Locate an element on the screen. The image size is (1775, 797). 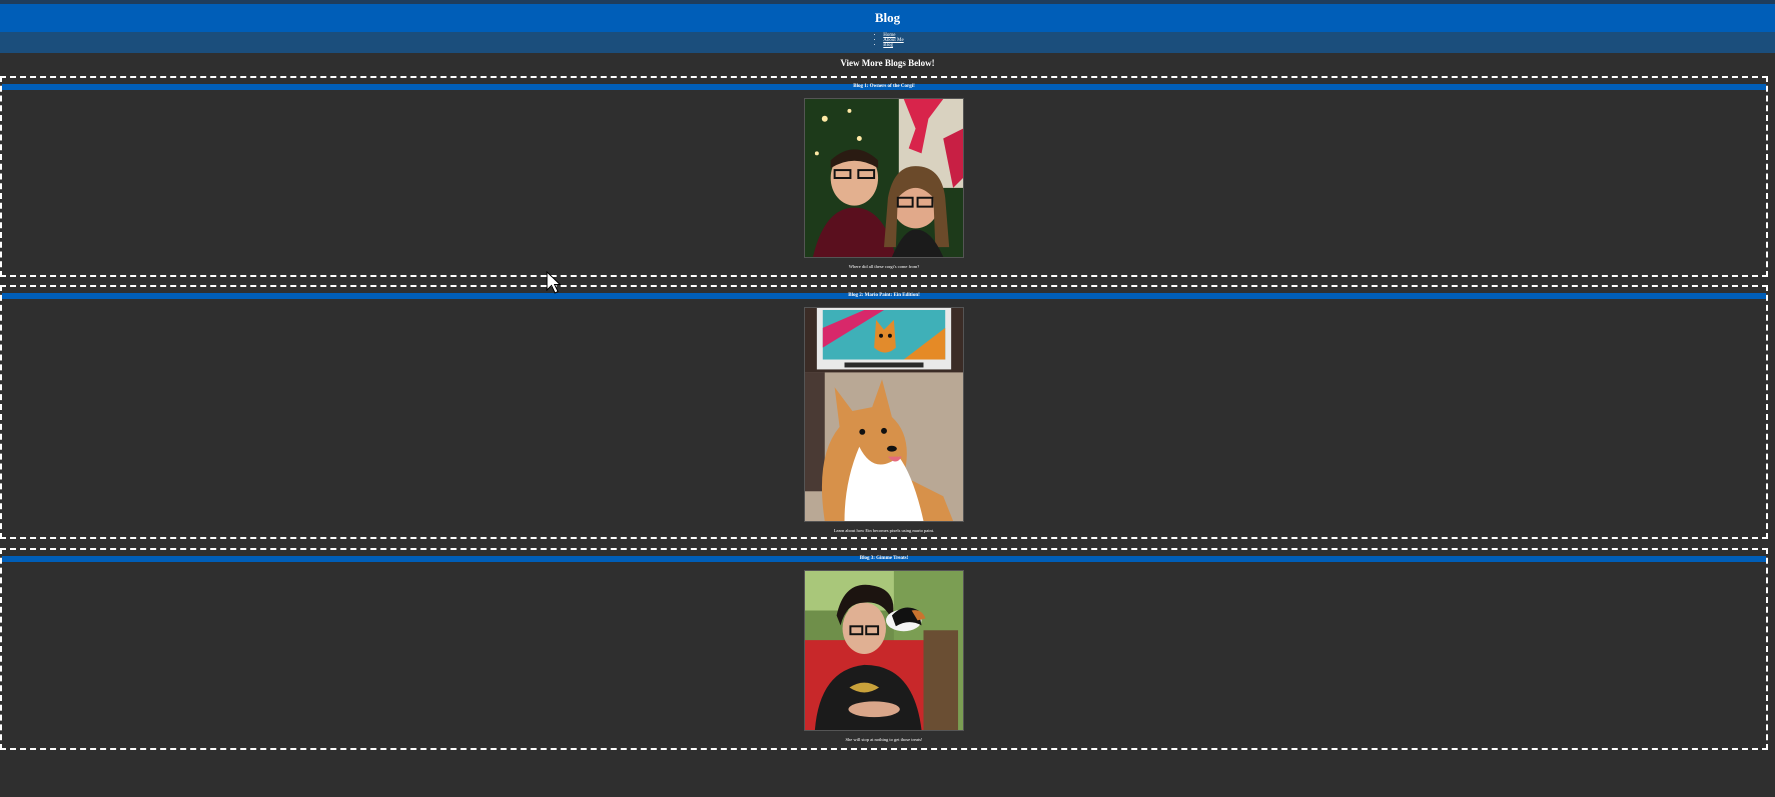
blog-title-3: Blog 3: Gimme Treats! is located at coordinates (884, 559).